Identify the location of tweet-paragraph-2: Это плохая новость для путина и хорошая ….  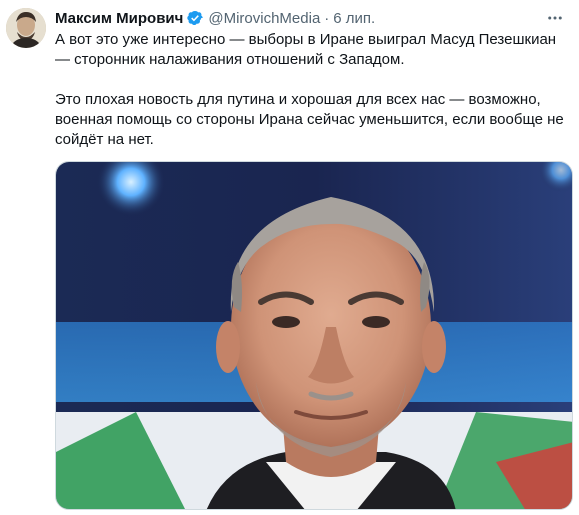
(309, 119).